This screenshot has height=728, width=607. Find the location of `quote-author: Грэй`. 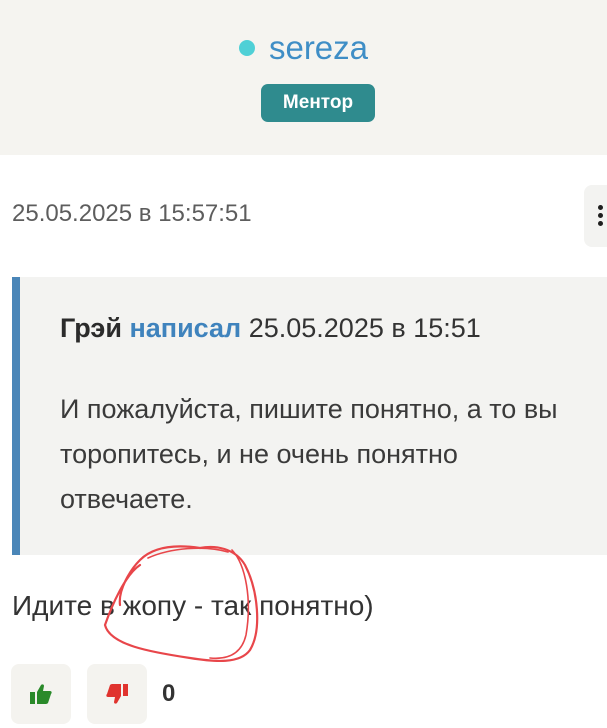

quote-author: Грэй is located at coordinates (91, 328).